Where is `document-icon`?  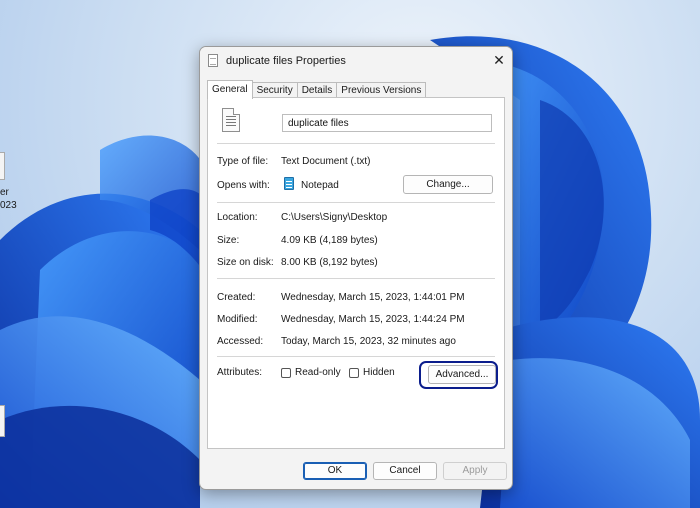
document-icon is located at coordinates (231, 120).